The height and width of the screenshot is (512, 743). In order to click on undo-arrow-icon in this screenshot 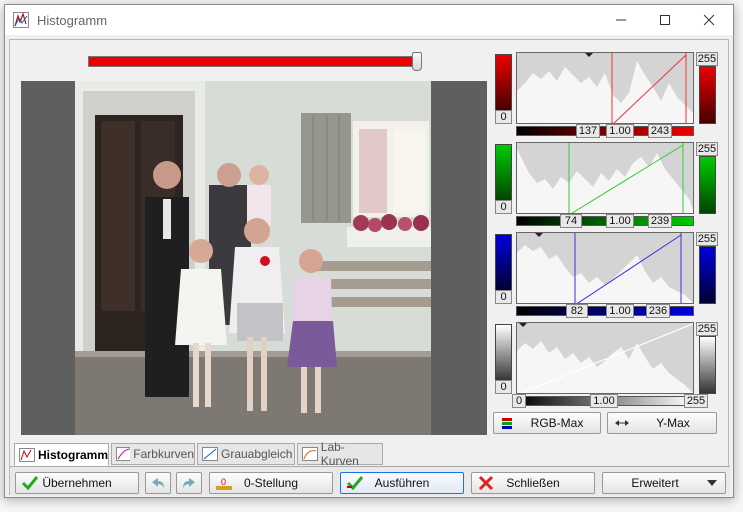, I will do `click(158, 483)`.